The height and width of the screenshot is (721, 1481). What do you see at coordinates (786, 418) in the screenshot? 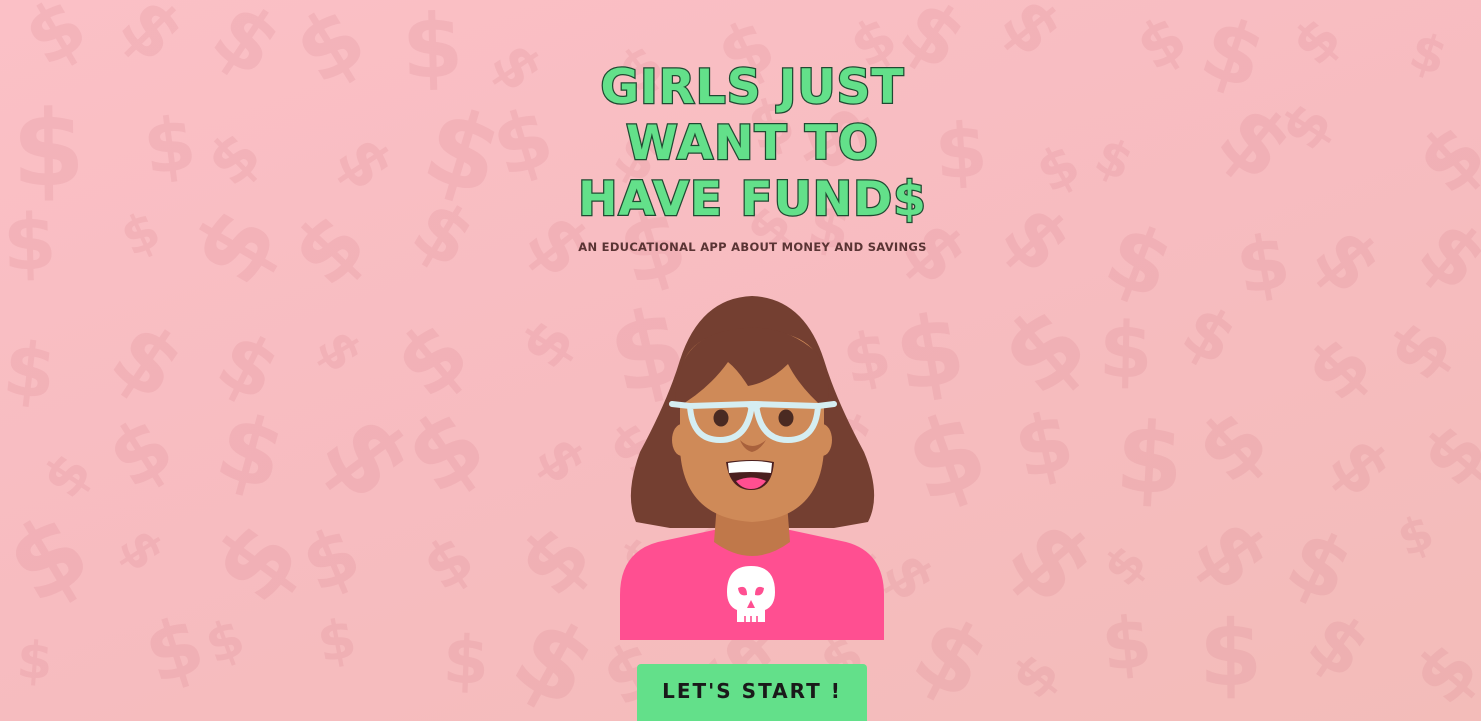
I see `right-eye` at bounding box center [786, 418].